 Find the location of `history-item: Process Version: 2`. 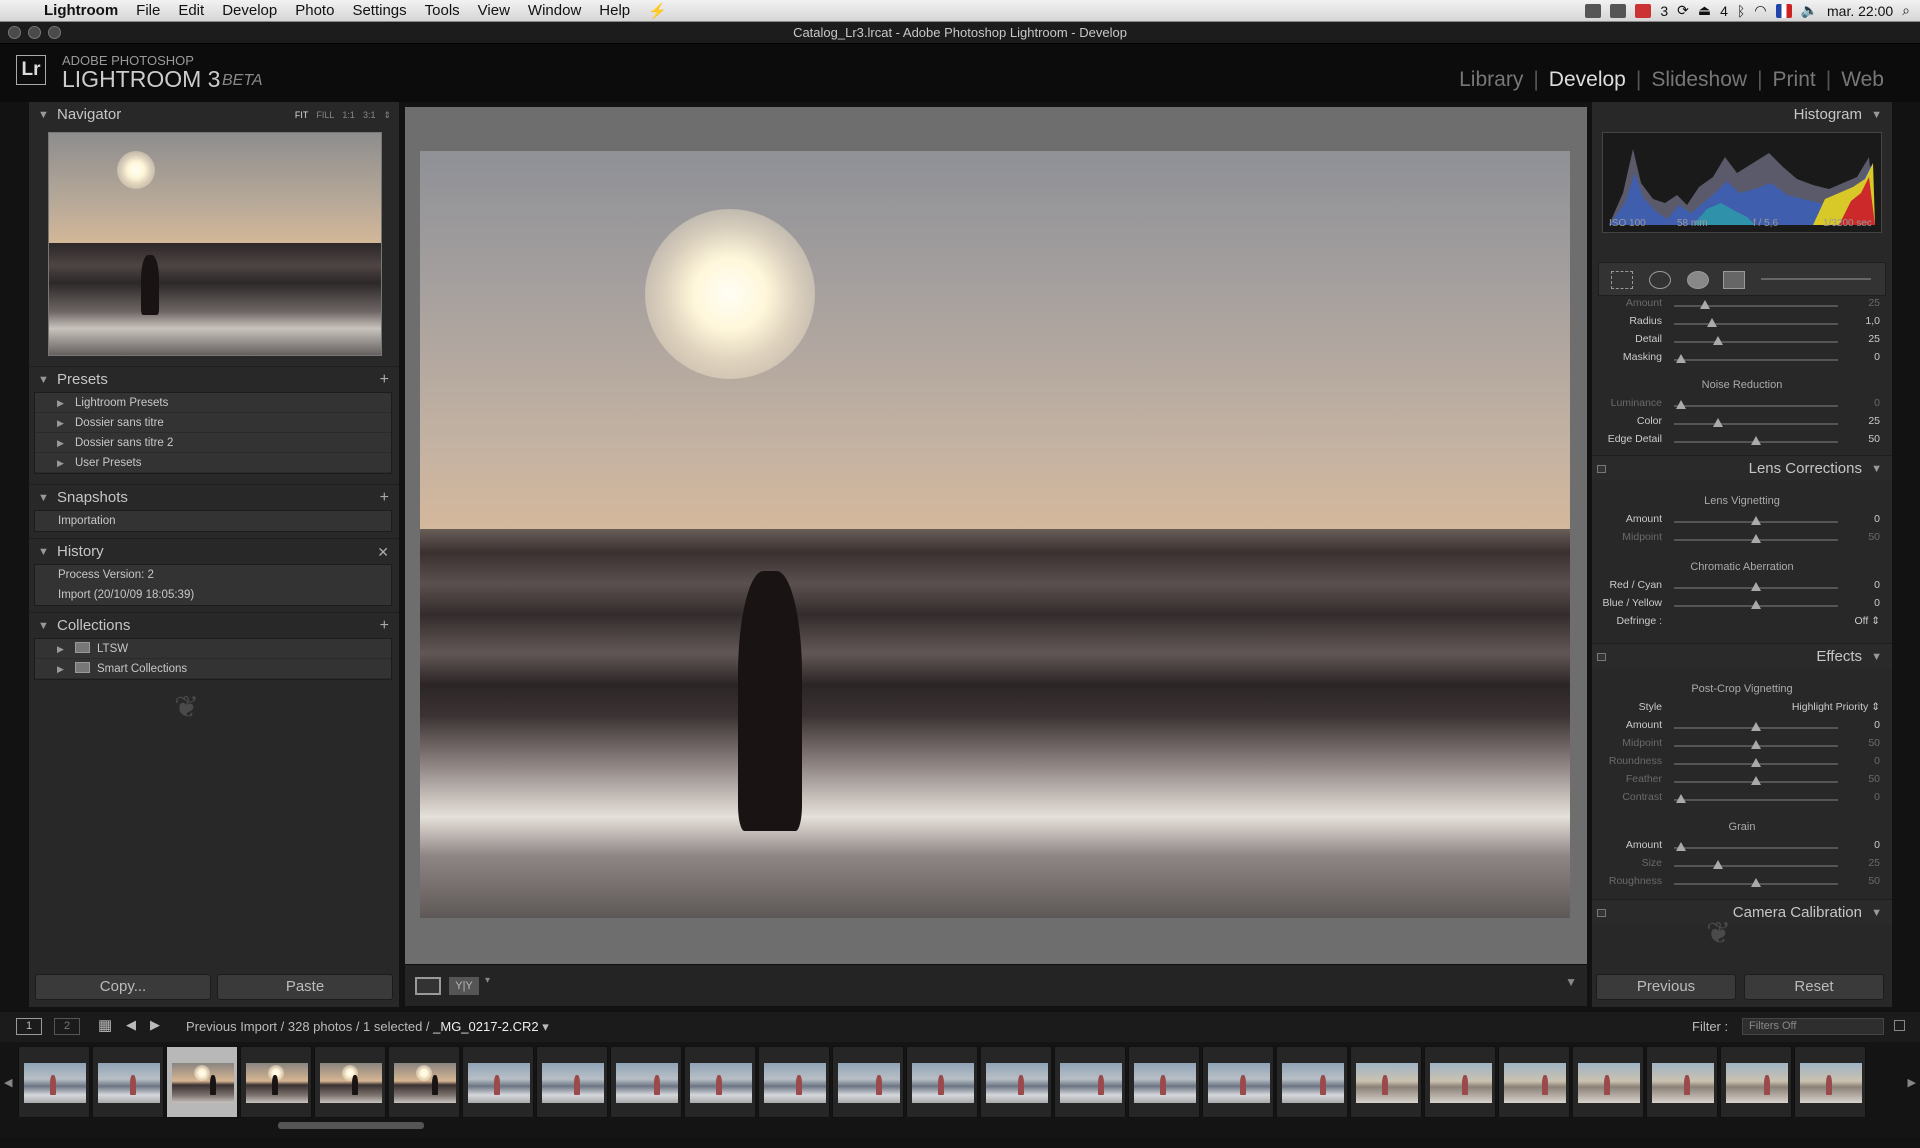

history-item: Process Version: 2 is located at coordinates (213, 575).